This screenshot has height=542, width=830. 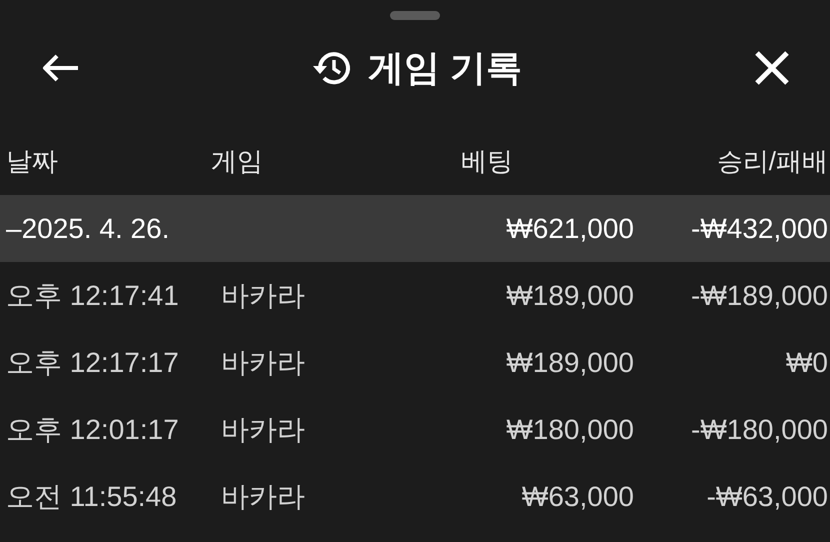 I want to click on result-cell-text: -₩189,000, so click(x=759, y=295).